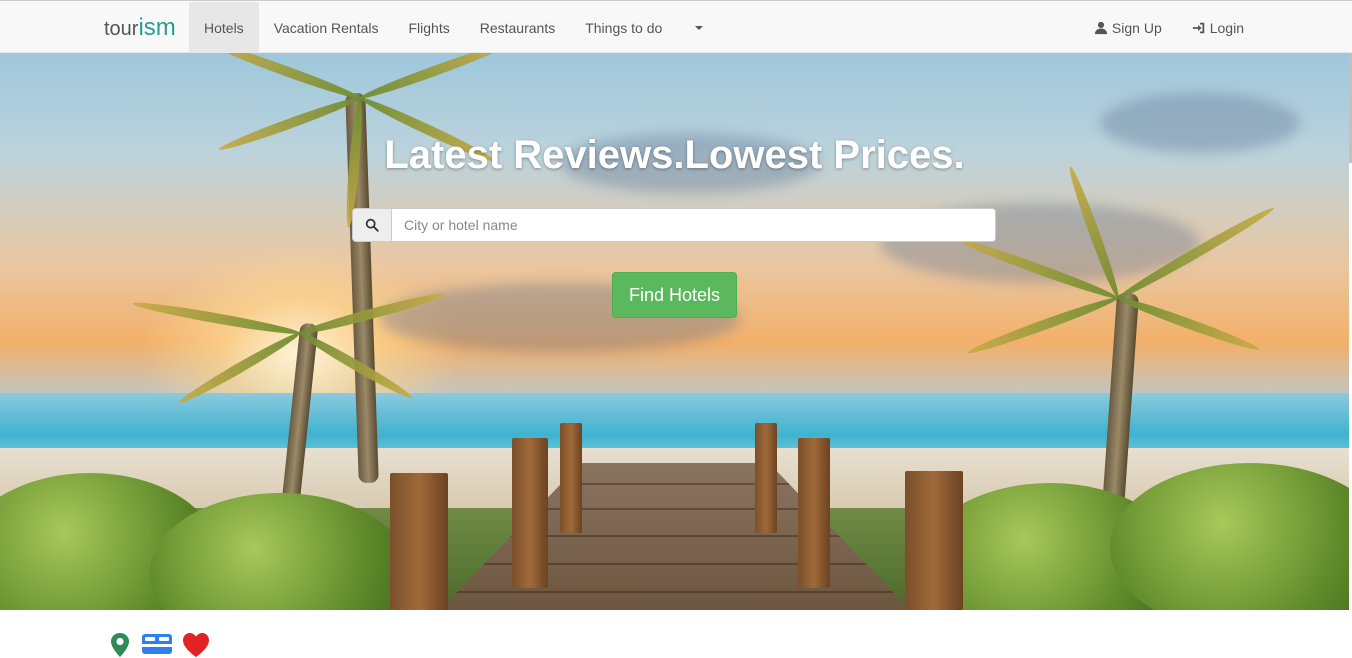  I want to click on search-addon, so click(372, 225).